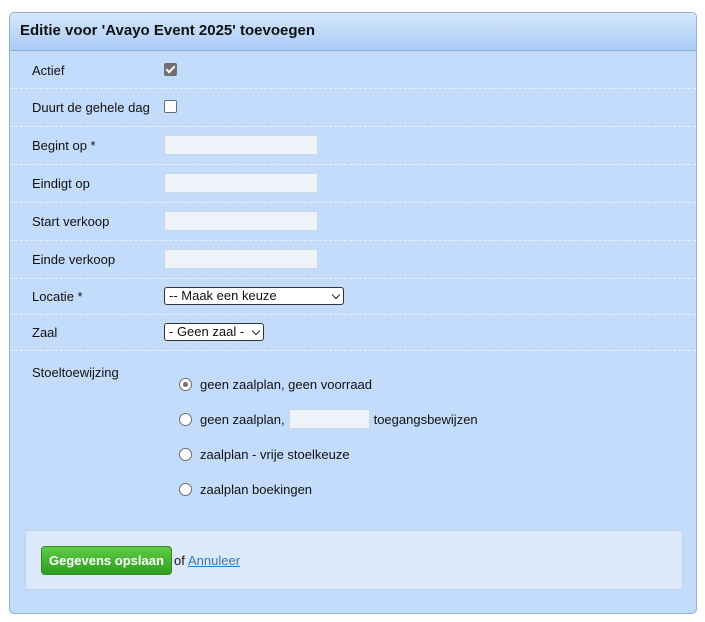 Image resolution: width=705 pixels, height=622 pixels. Describe the element at coordinates (286, 384) in the screenshot. I see `option-label: geen zaalplan, geen voorraad` at that location.